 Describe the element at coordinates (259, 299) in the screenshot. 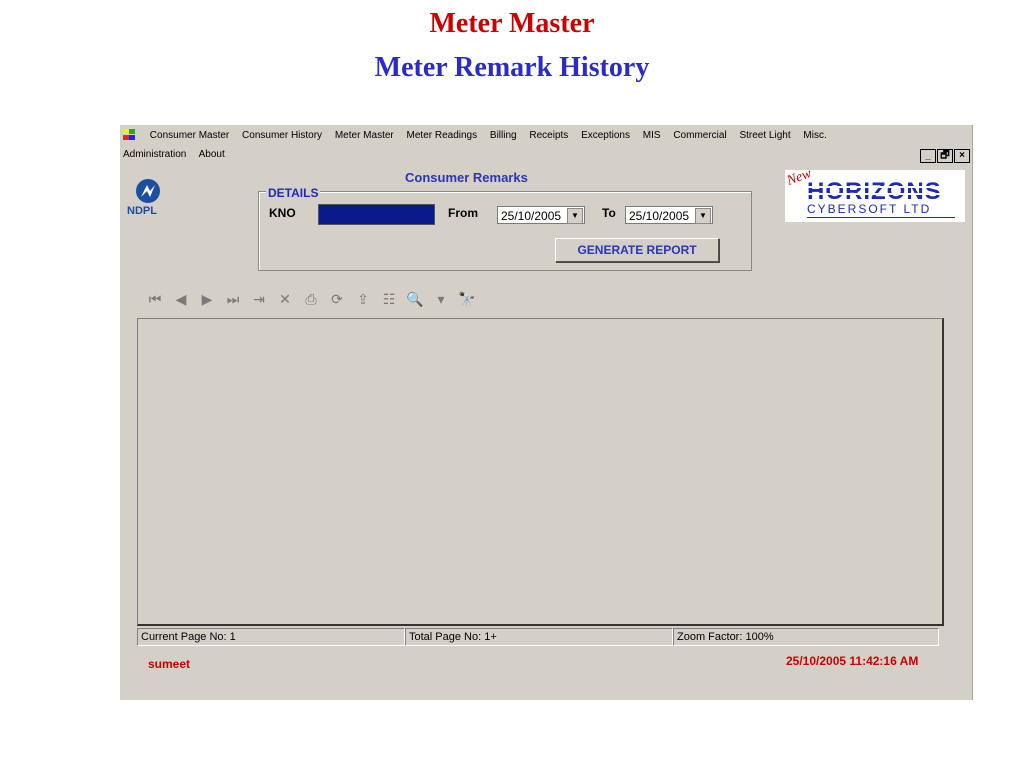

I see `goto-page-icon: ⇥` at that location.